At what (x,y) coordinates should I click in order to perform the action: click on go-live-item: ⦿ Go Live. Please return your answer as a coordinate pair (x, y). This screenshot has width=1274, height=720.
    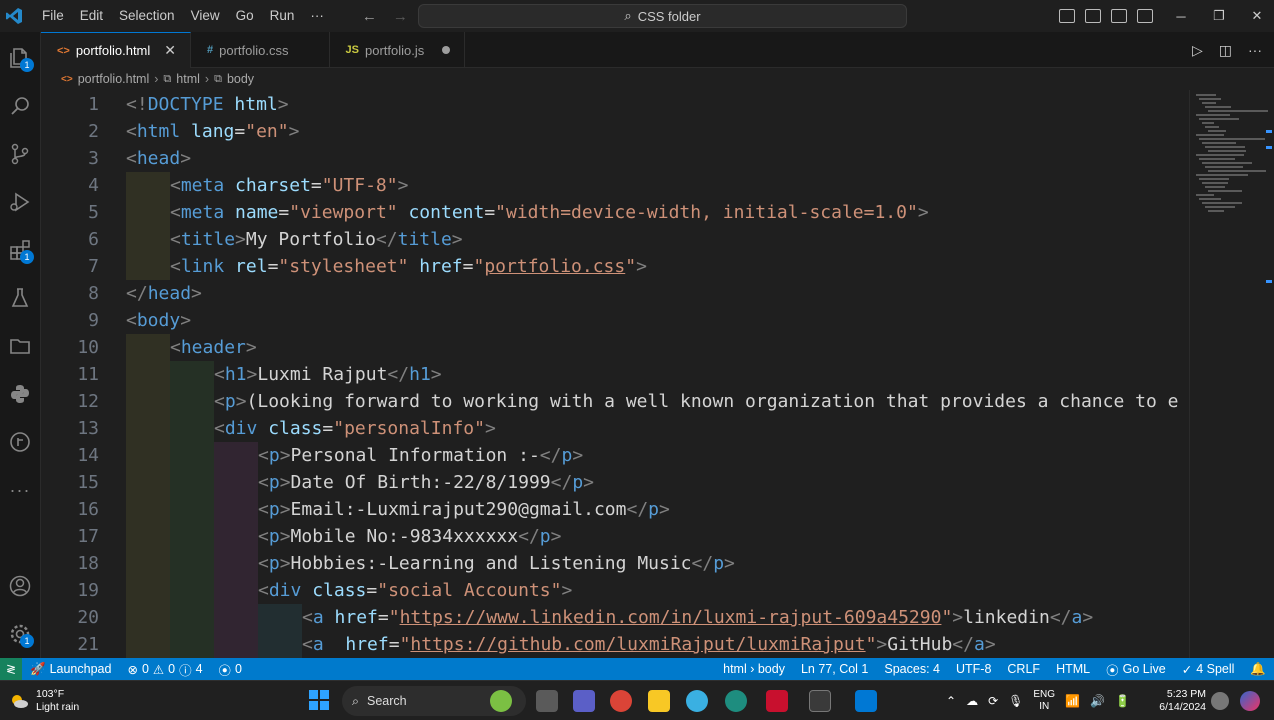
    Looking at the image, I should click on (1136, 669).